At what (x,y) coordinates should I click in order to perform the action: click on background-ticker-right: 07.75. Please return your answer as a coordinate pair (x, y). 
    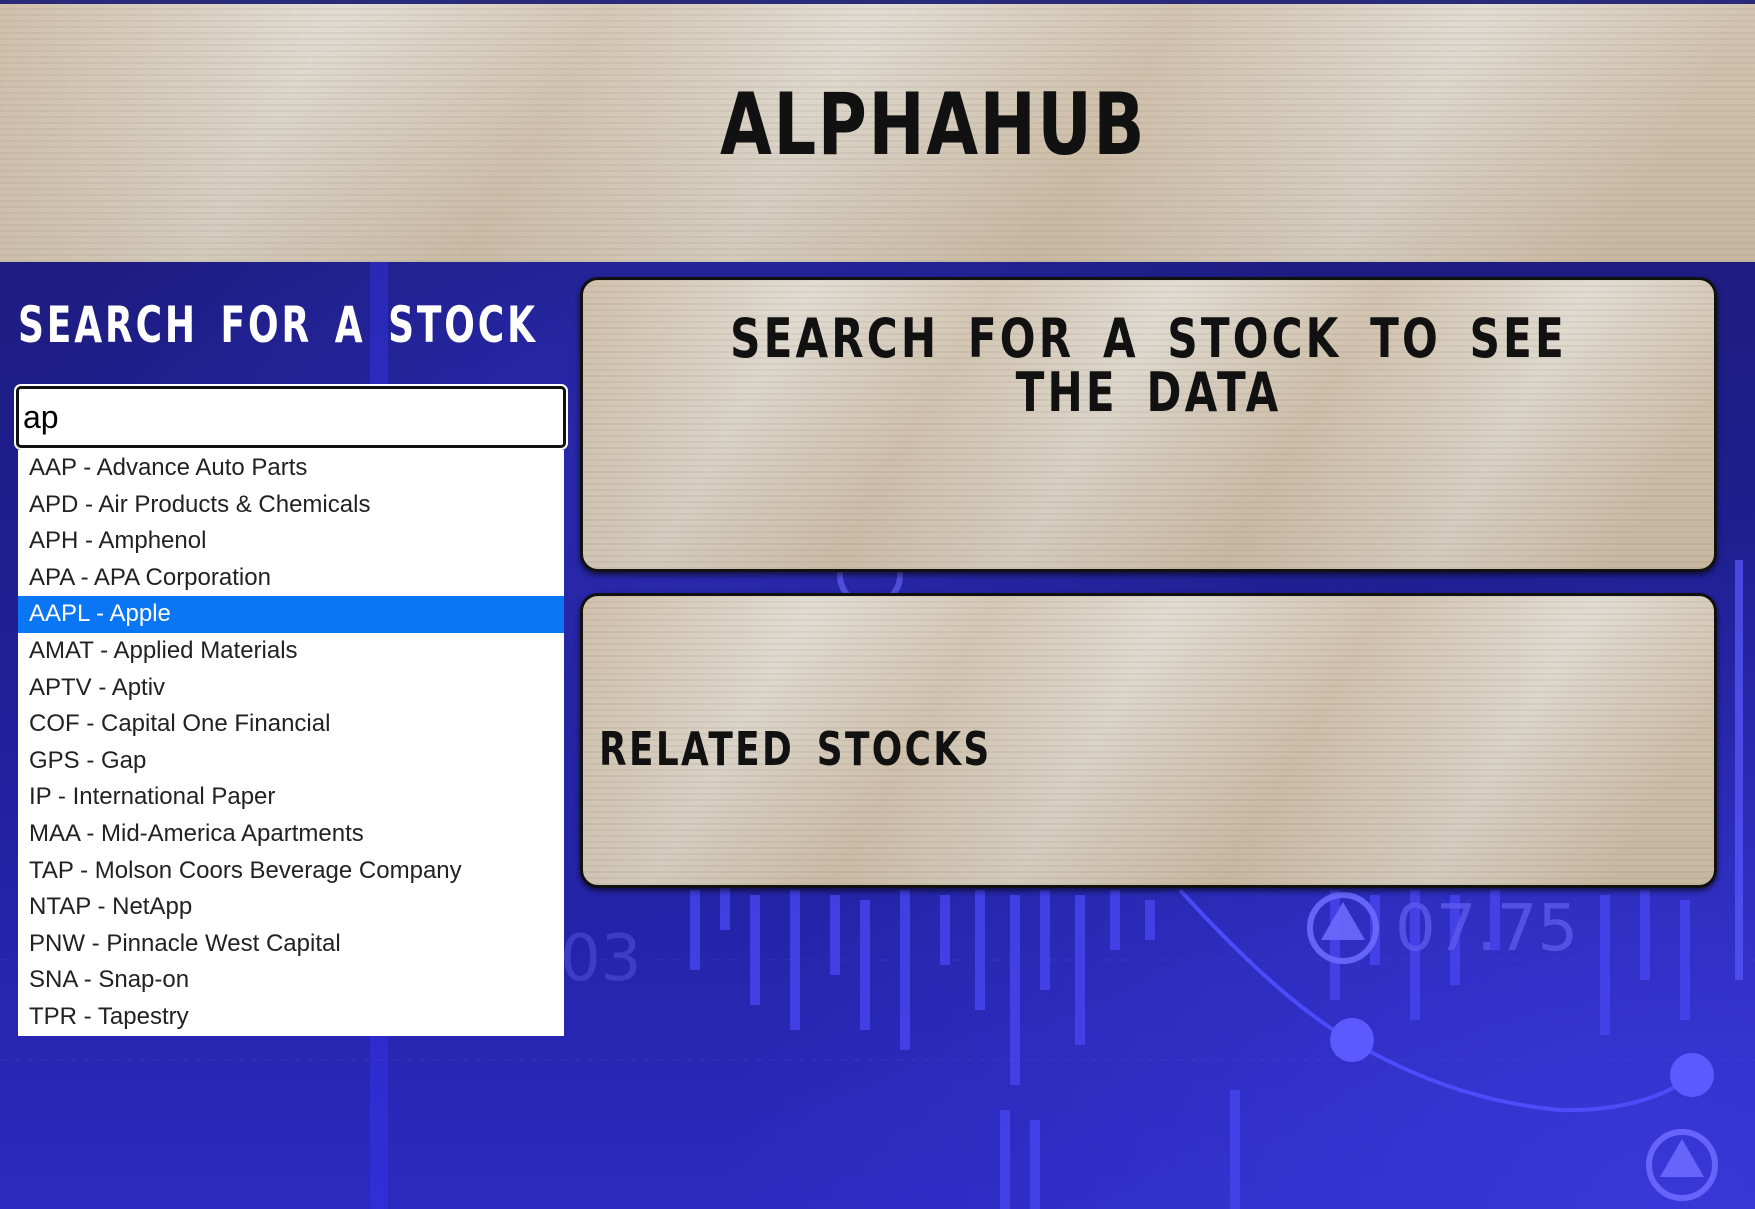
    Looking at the image, I should click on (1486, 929).